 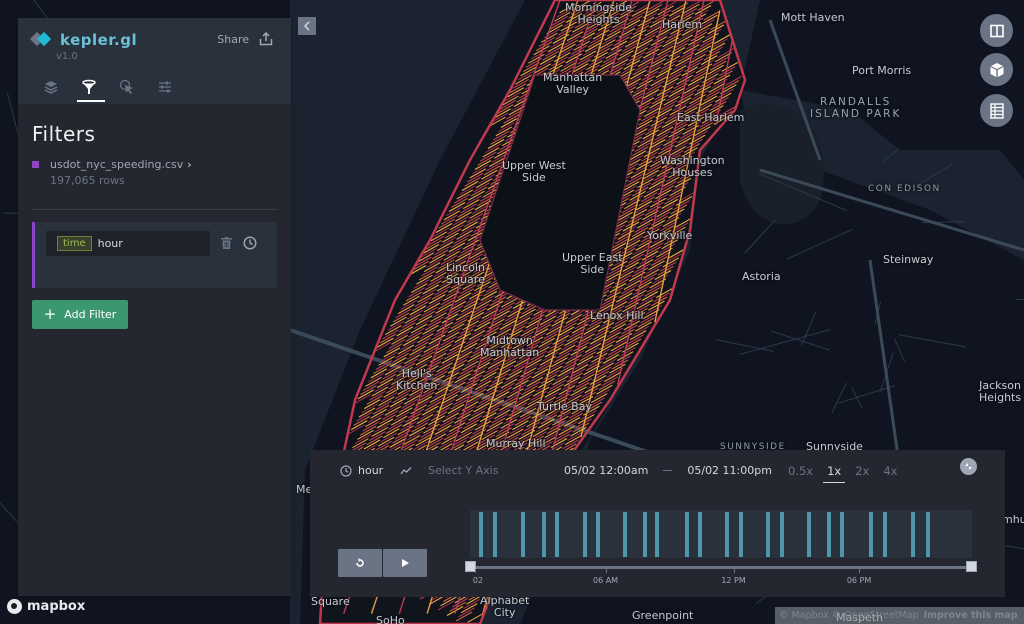 I want to click on split-map-button, so click(x=996, y=30).